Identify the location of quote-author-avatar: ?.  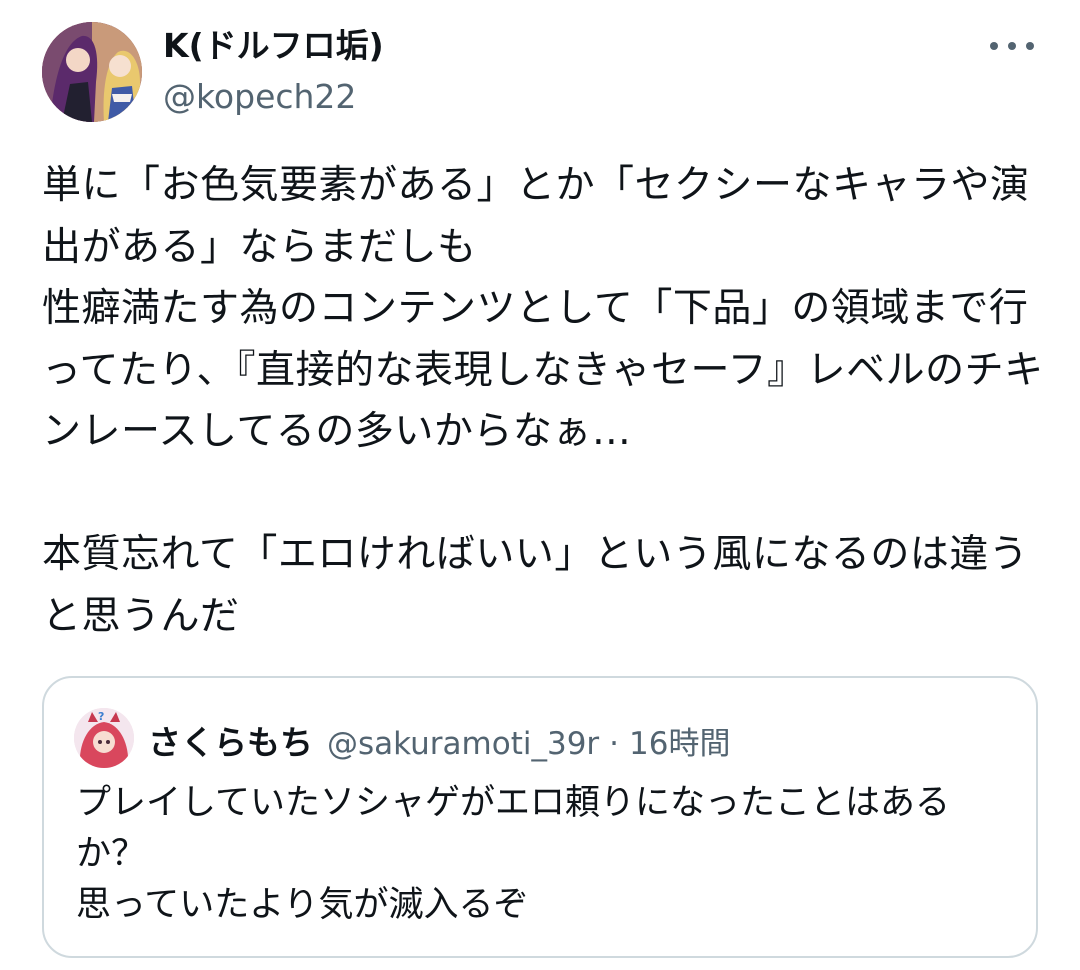
(104, 738).